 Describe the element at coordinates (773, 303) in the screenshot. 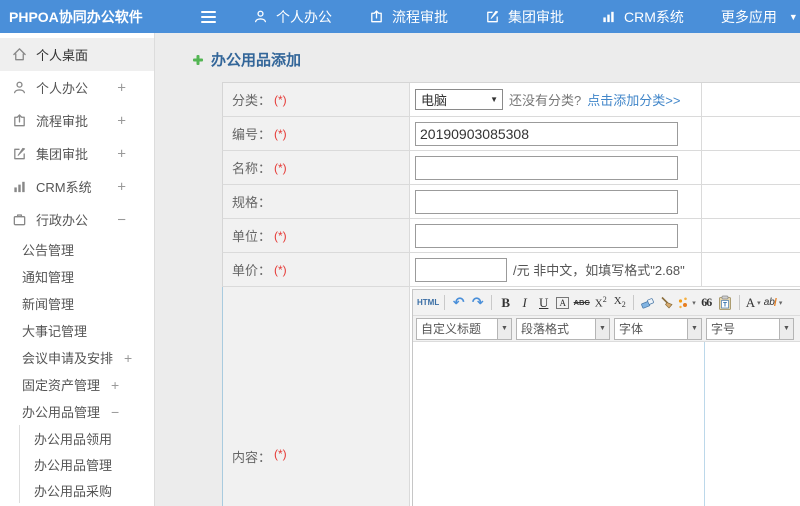

I see `highlight-color-button: ab / ▾` at that location.